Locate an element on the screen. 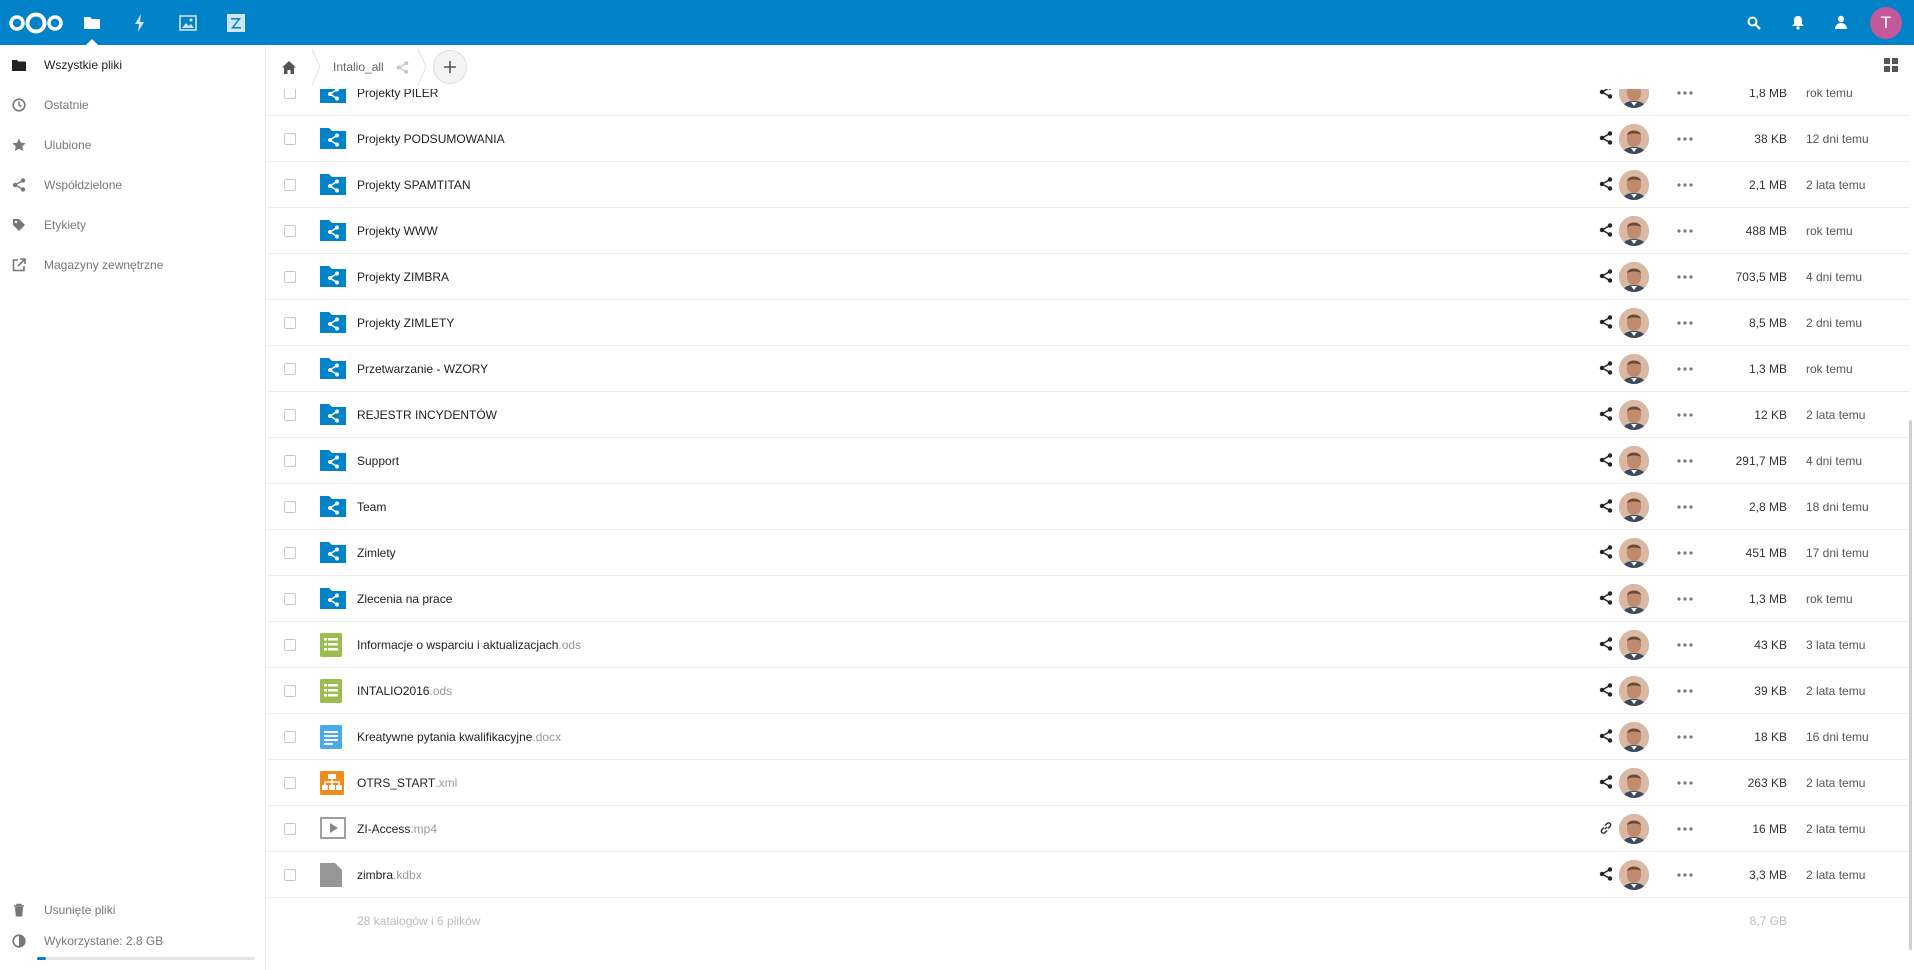 Image resolution: width=1914 pixels, height=970 pixels. new-file-button is located at coordinates (449, 67).